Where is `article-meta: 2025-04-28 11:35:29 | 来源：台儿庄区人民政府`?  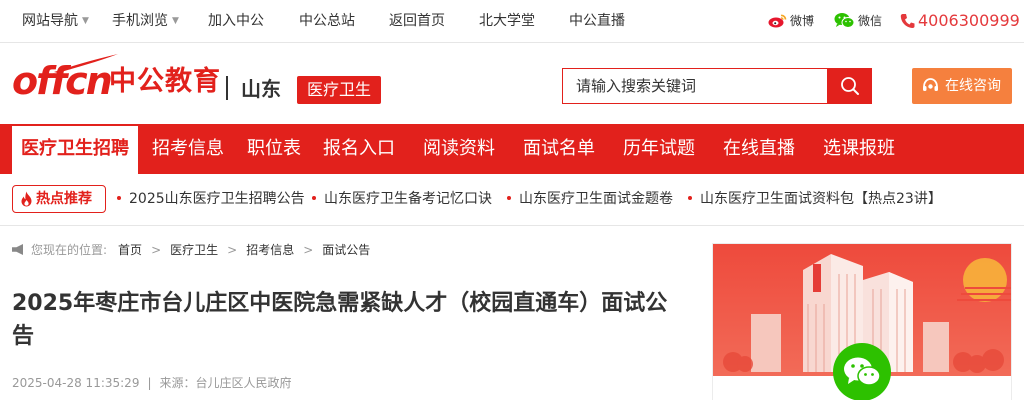 article-meta: 2025-04-28 11:35:29 | 来源：台儿庄区人民政府 is located at coordinates (152, 383).